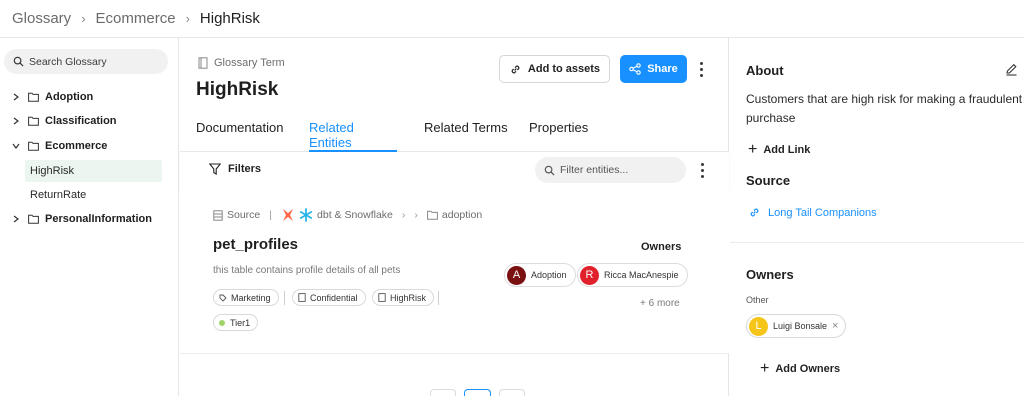 The image size is (1024, 396). I want to click on search-icon, so click(18, 61).